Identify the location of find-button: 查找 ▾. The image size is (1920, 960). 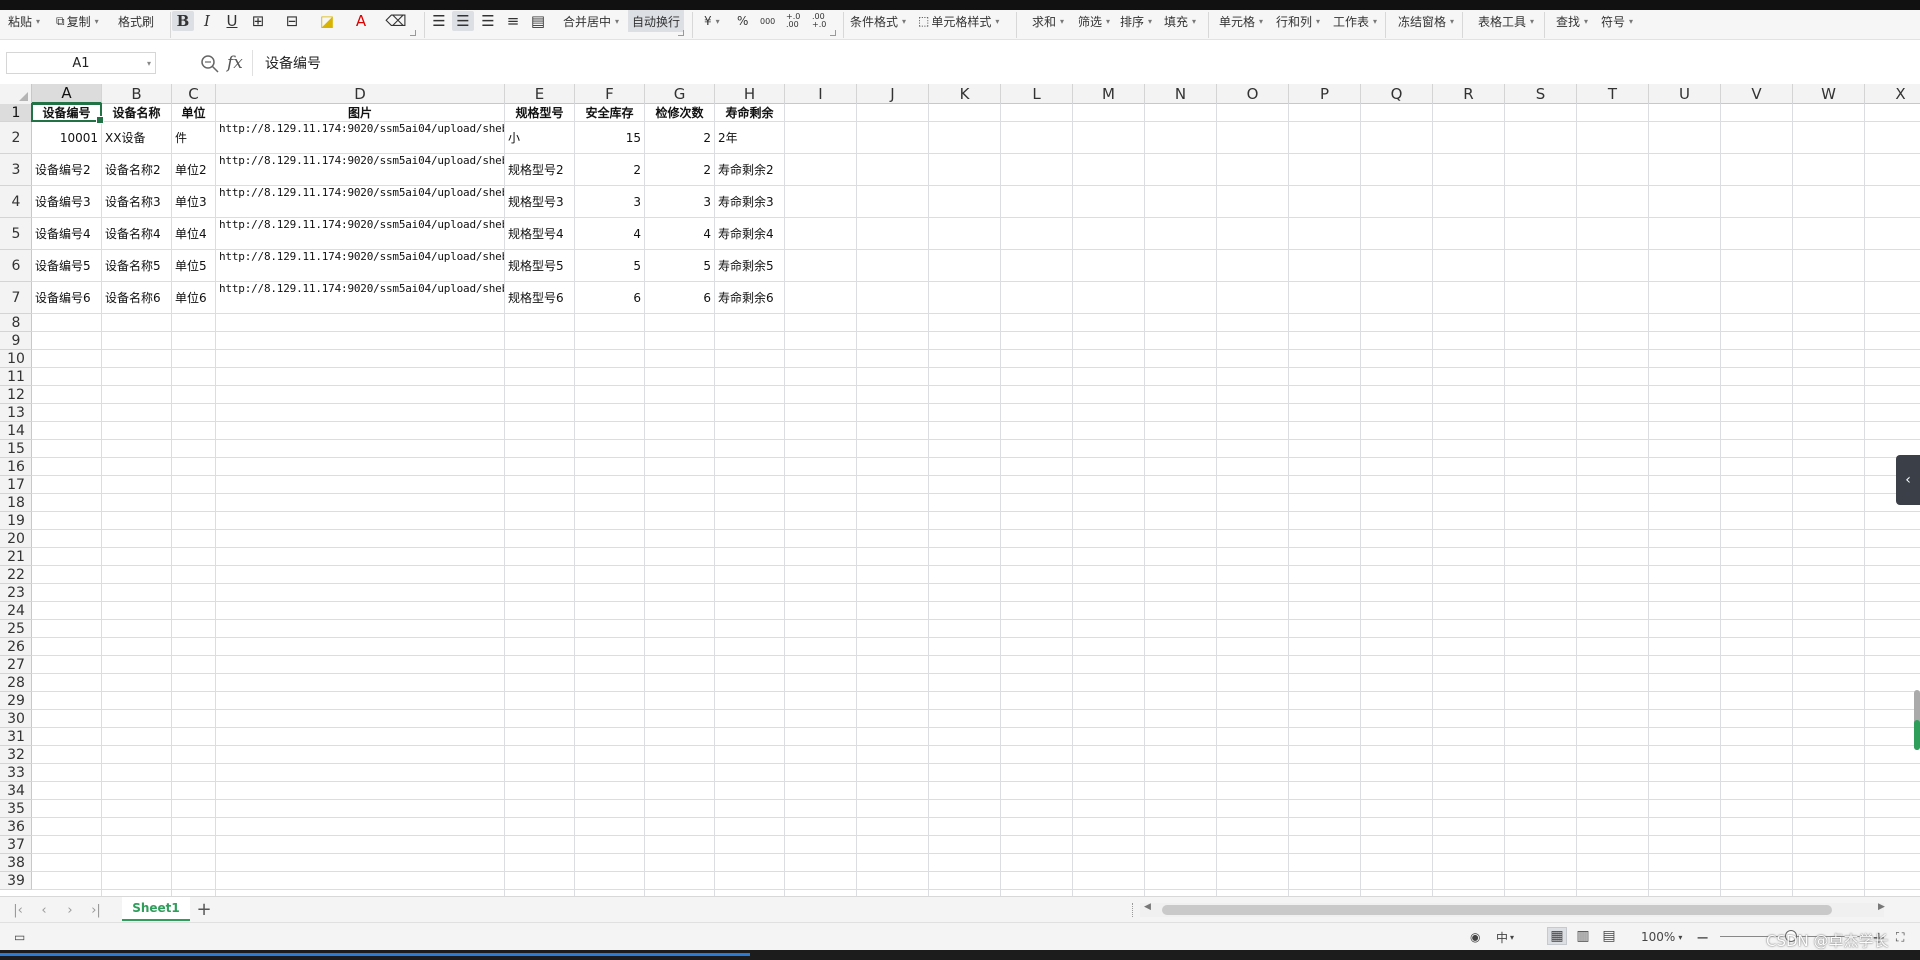
(1572, 21).